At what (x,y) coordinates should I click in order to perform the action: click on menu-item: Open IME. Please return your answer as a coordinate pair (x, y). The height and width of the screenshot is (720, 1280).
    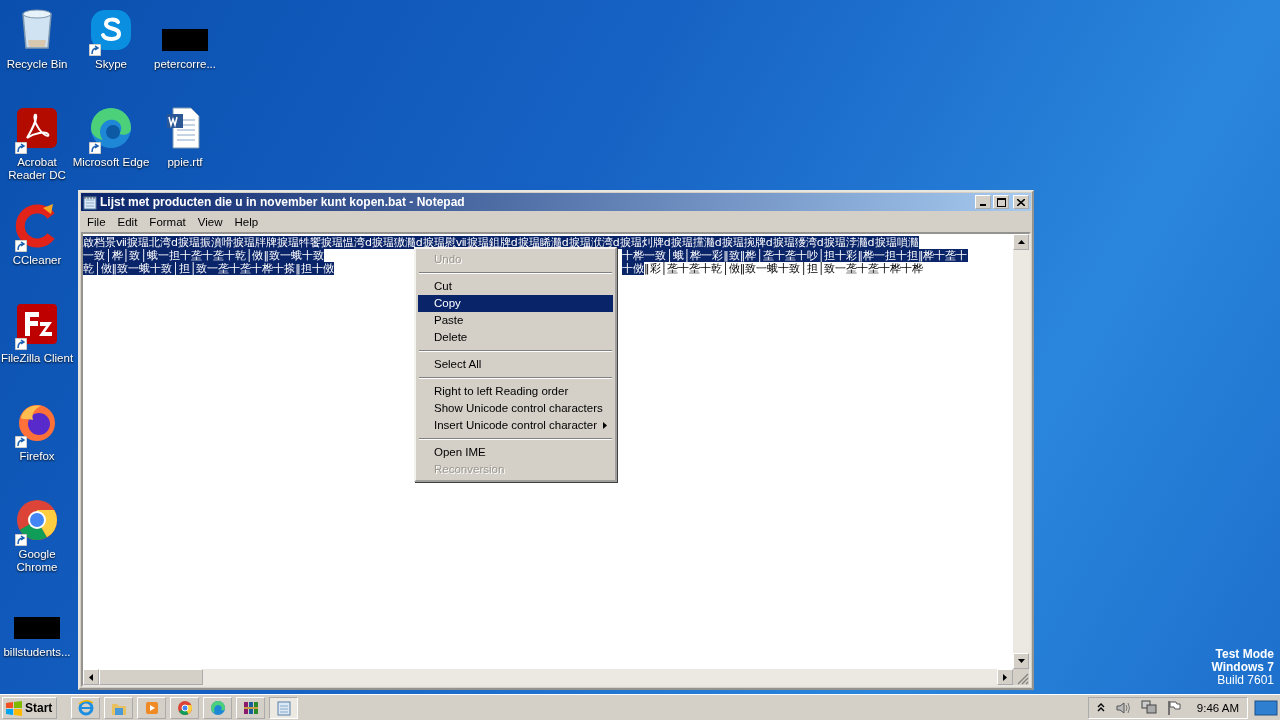
    Looking at the image, I should click on (515, 452).